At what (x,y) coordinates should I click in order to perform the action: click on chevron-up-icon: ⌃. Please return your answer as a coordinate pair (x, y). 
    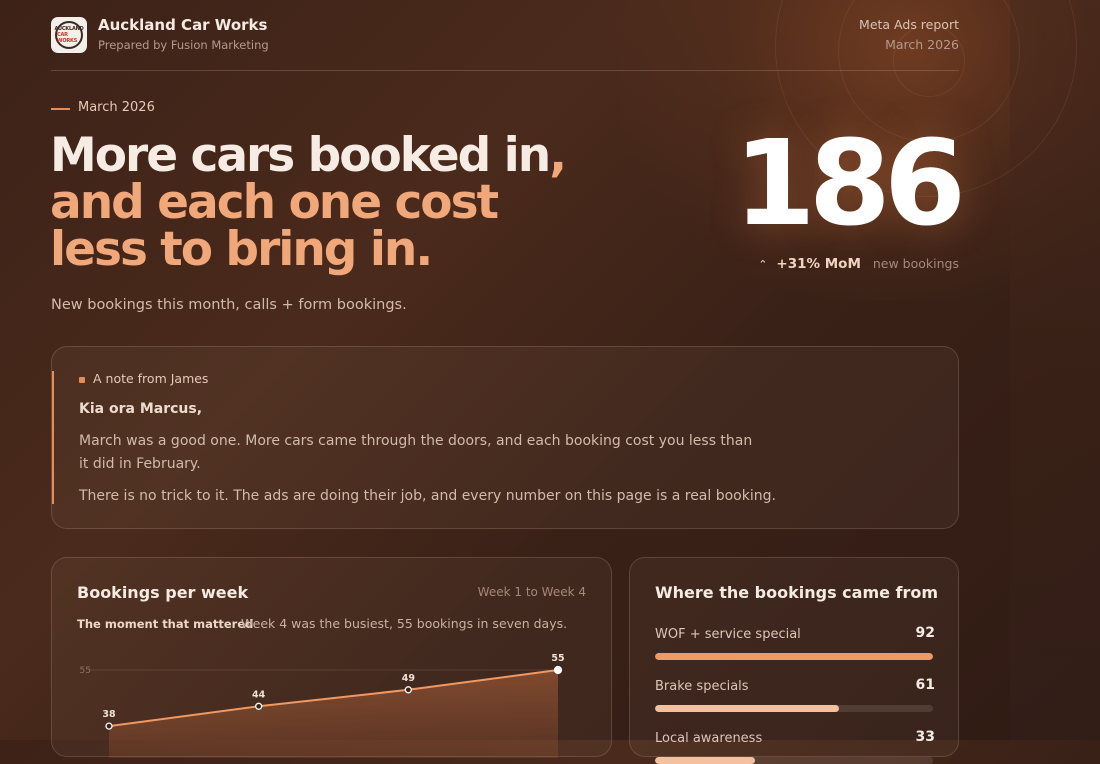
    Looking at the image, I should click on (763, 264).